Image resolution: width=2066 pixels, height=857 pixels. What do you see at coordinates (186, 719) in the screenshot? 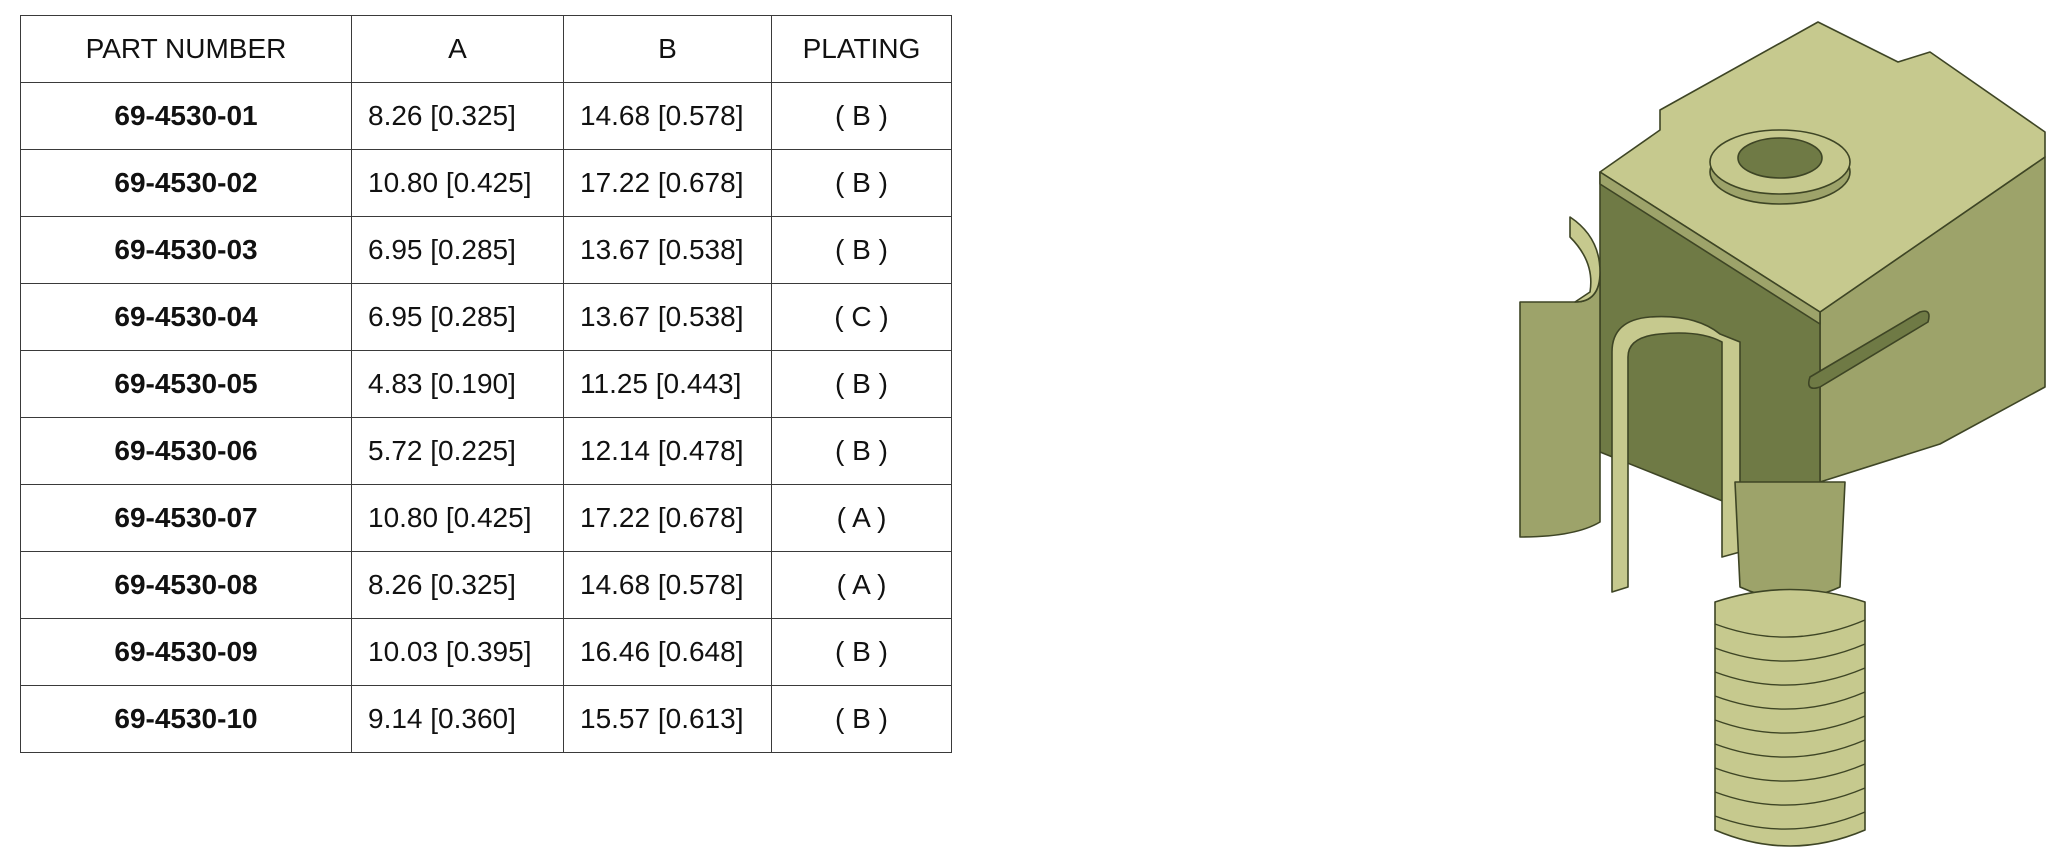
I see `part-number-cell: 69-4530-10` at bounding box center [186, 719].